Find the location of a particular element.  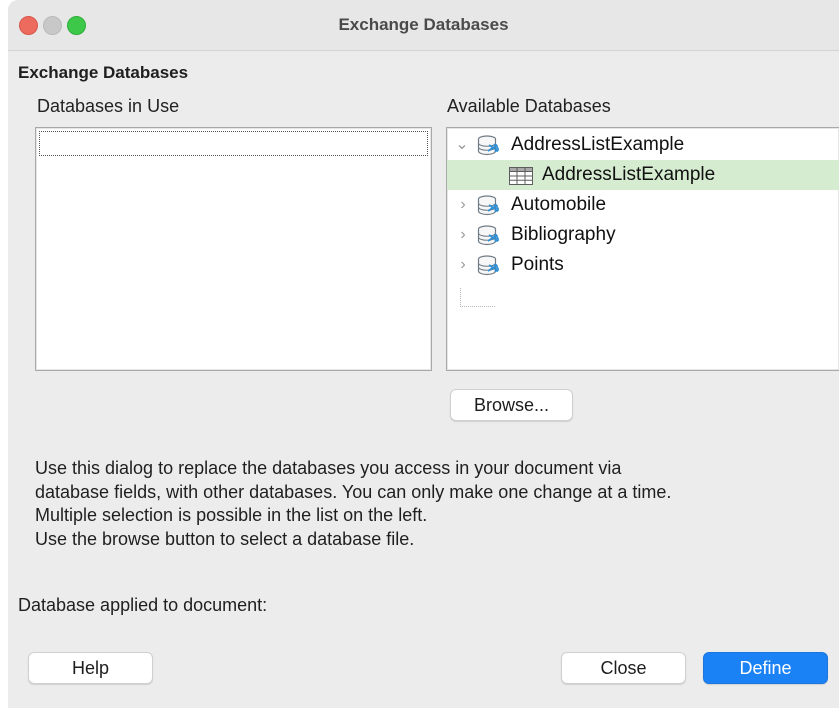

help-button: Help is located at coordinates (90, 668).